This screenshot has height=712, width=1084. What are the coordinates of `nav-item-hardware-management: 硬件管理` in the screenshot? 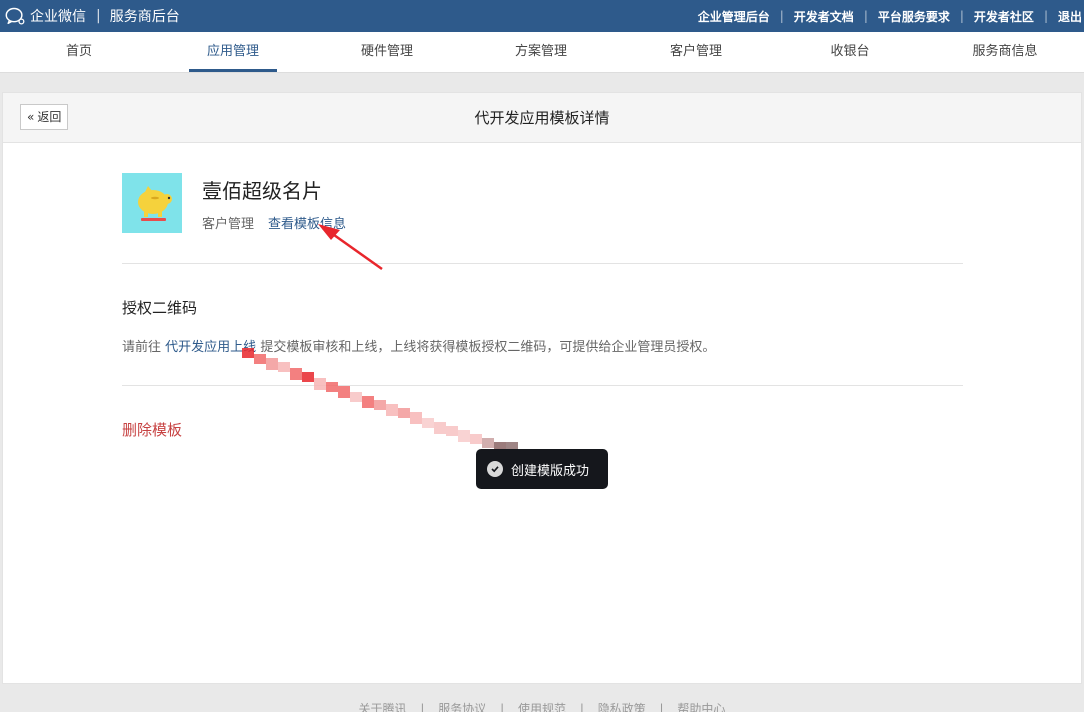 It's located at (387, 52).